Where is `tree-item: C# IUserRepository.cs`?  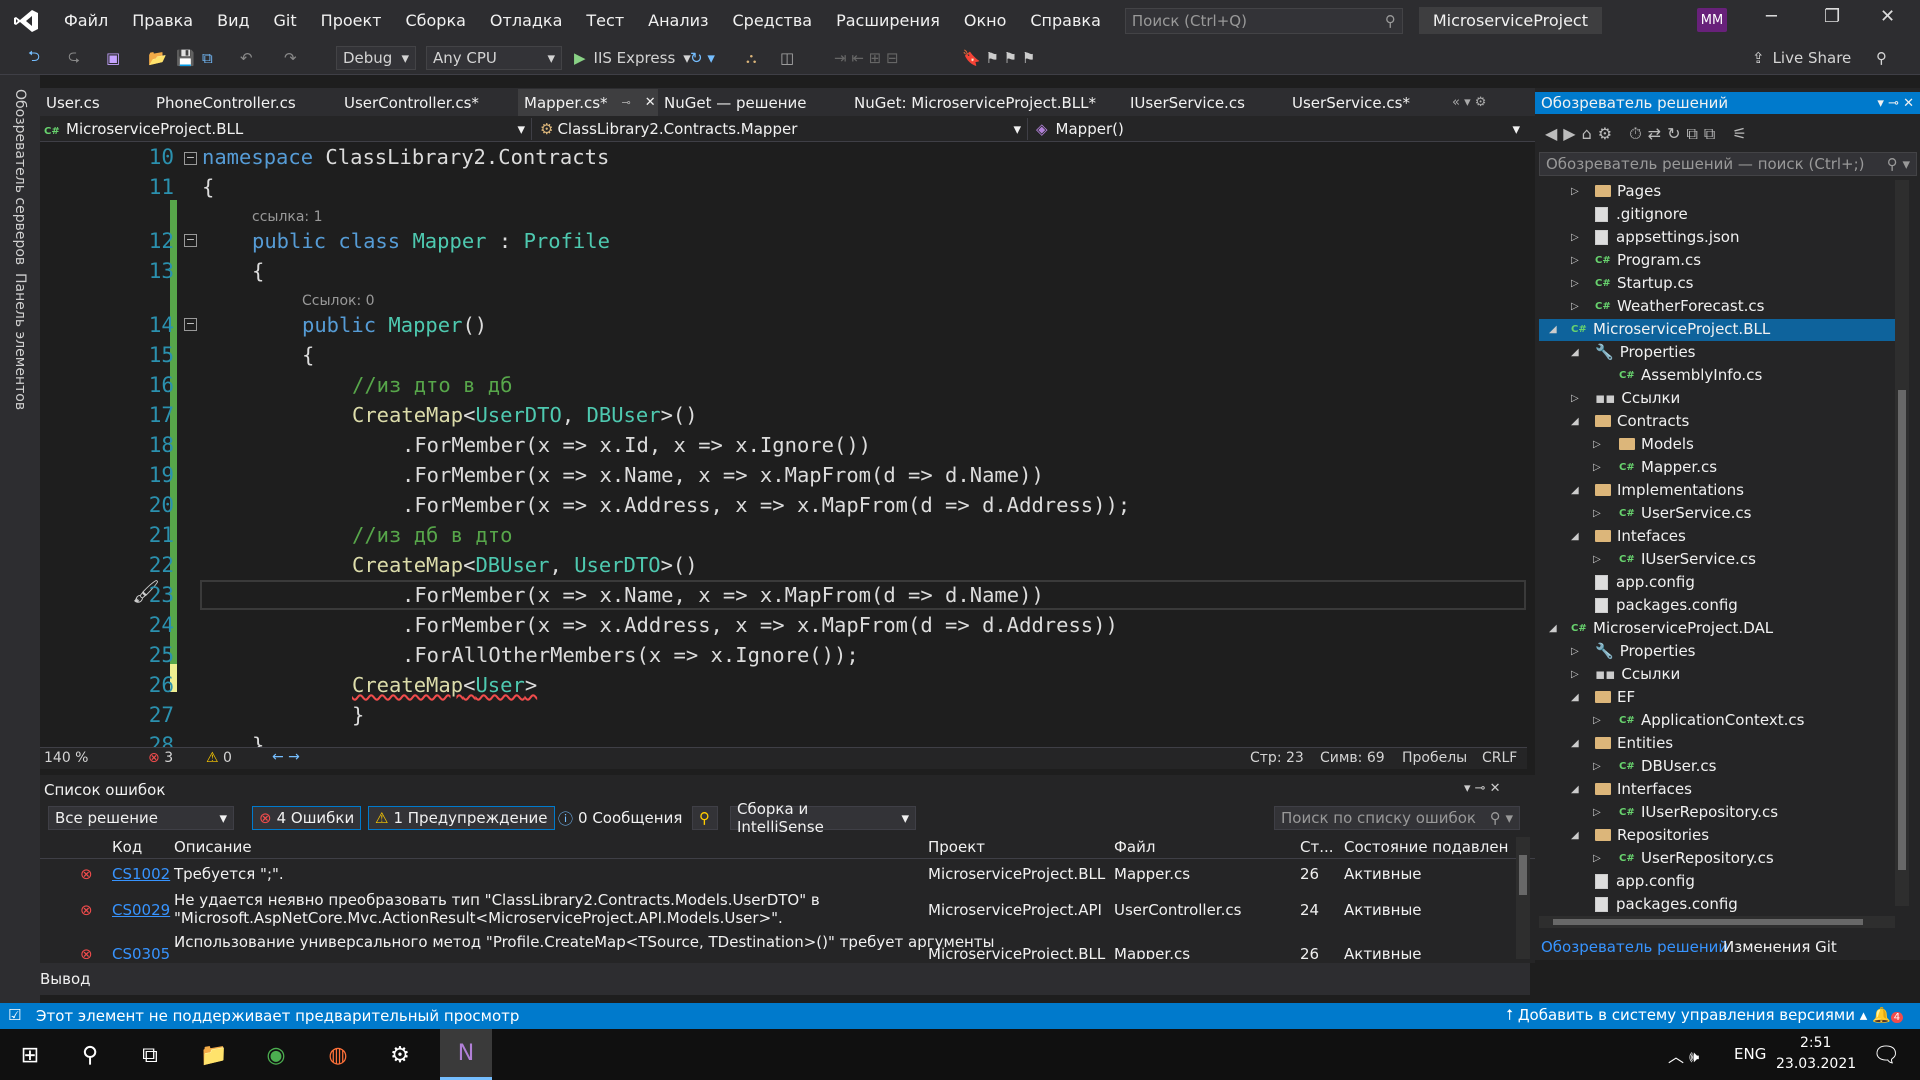
tree-item: C# IUserRepository.cs is located at coordinates (1698, 812).